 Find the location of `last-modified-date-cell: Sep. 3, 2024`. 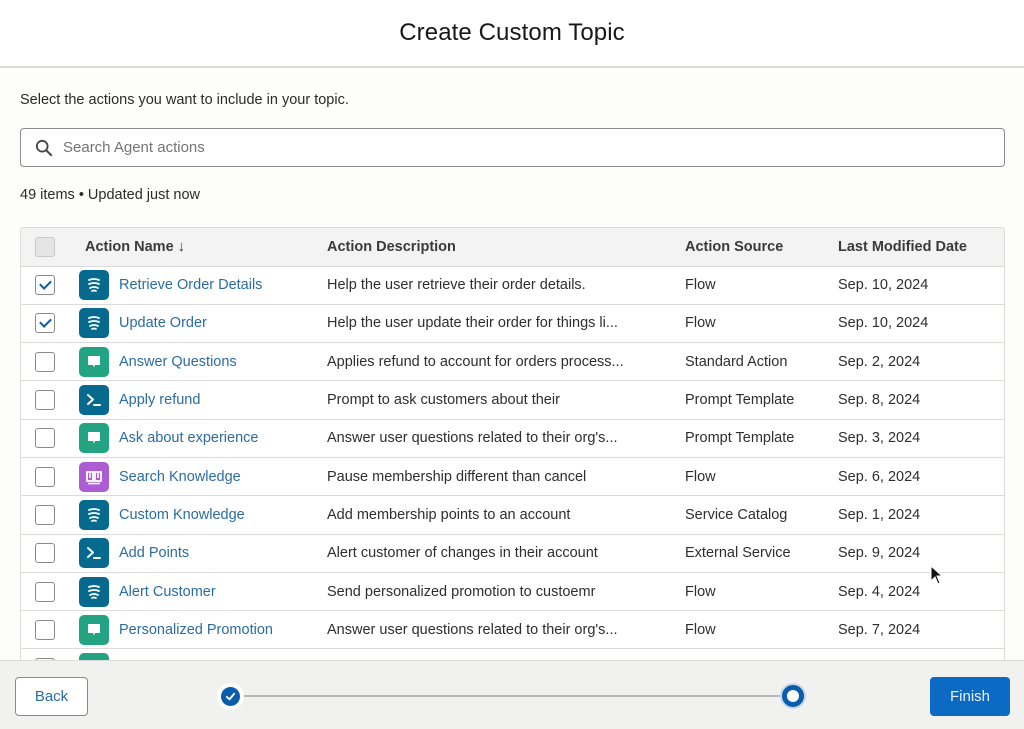

last-modified-date-cell: Sep. 3, 2024 is located at coordinates (921, 438).